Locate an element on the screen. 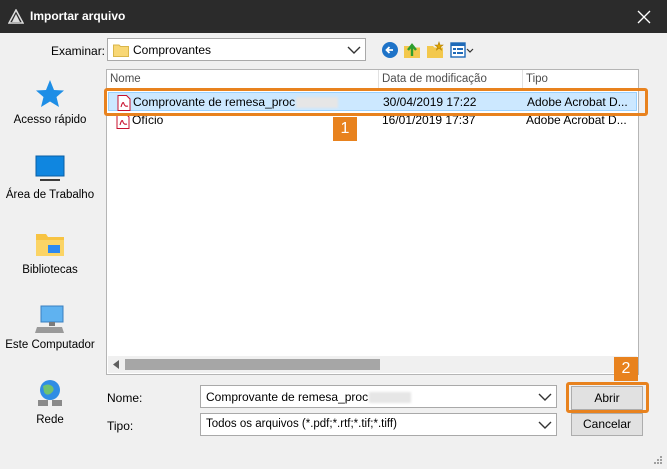 Image resolution: width=667 pixels, height=469 pixels. place-label: Este Computador is located at coordinates (50, 345).